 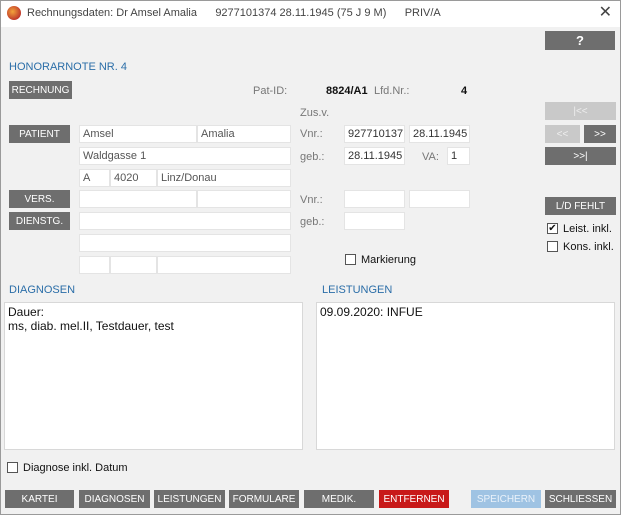 I want to click on rechnung-button: RECHNUNG, so click(x=40, y=90).